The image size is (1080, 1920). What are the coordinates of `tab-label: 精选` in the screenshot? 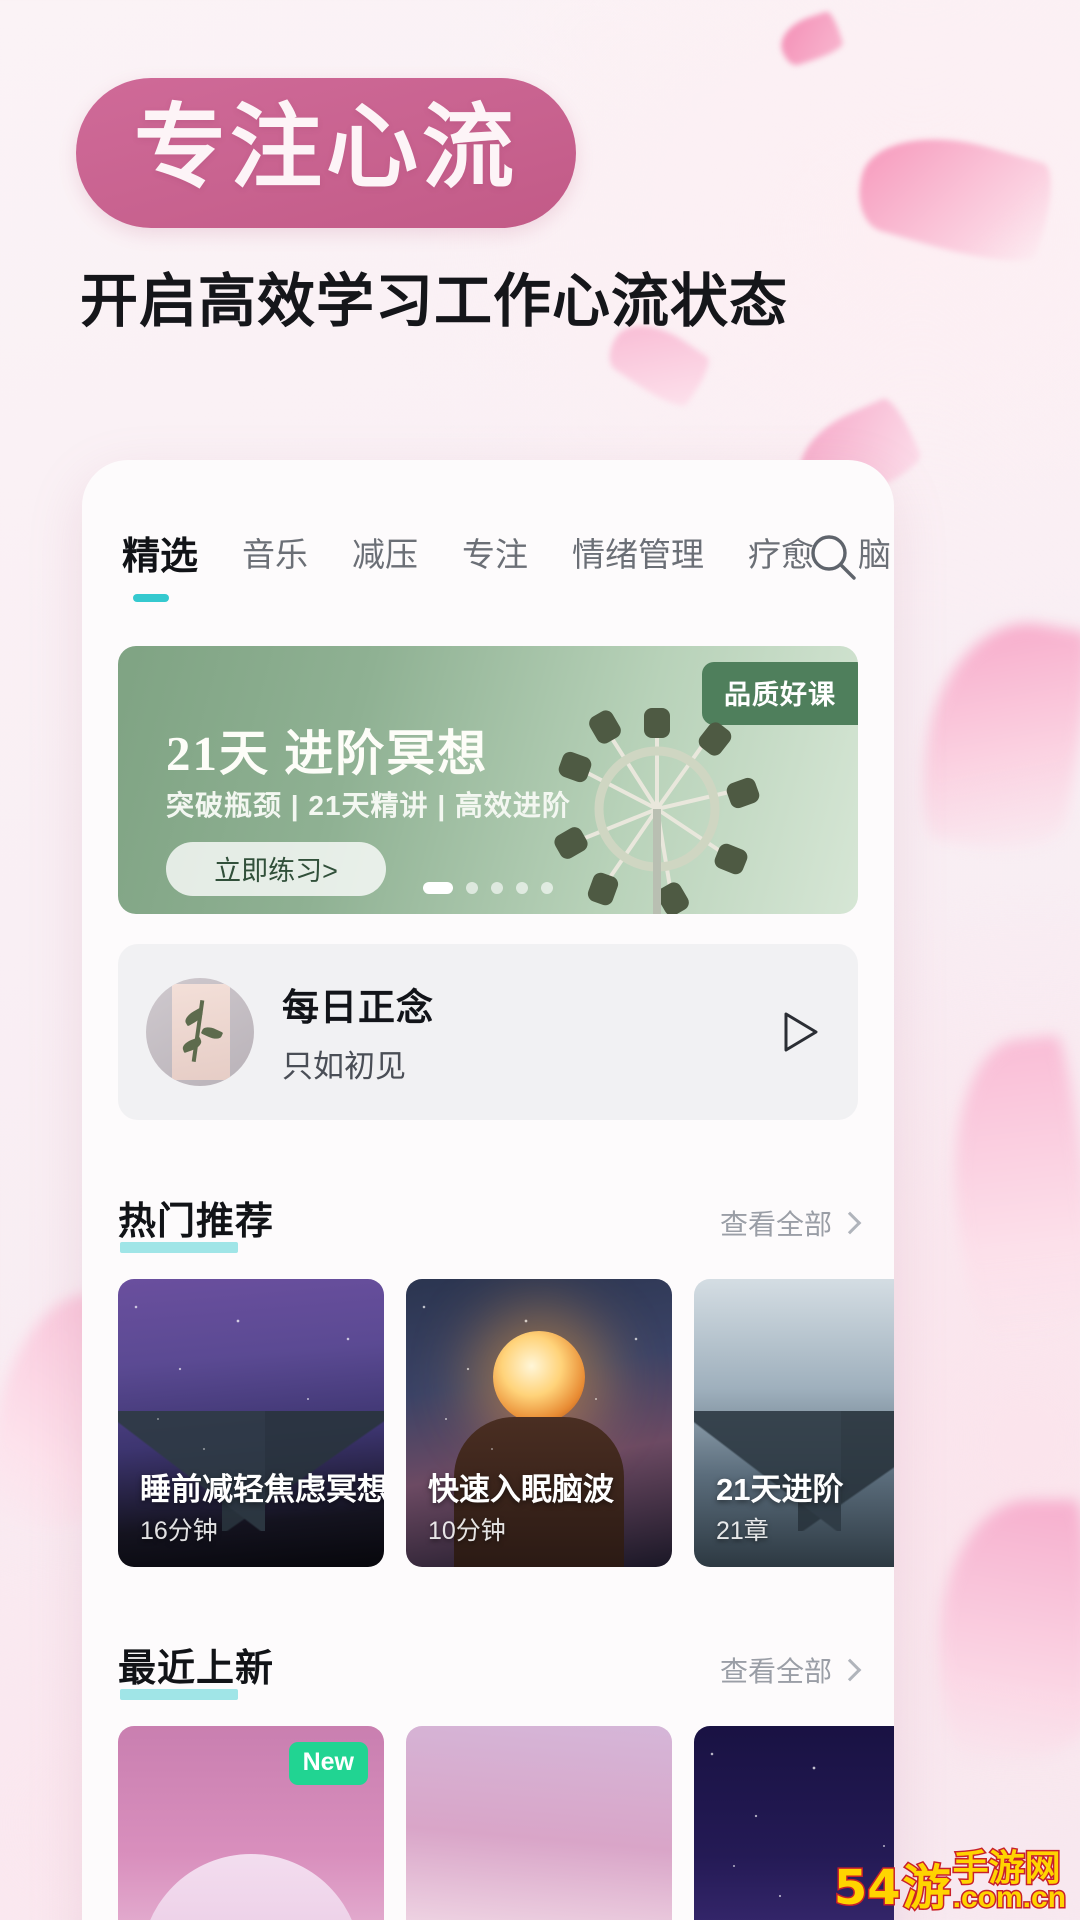 It's located at (160, 557).